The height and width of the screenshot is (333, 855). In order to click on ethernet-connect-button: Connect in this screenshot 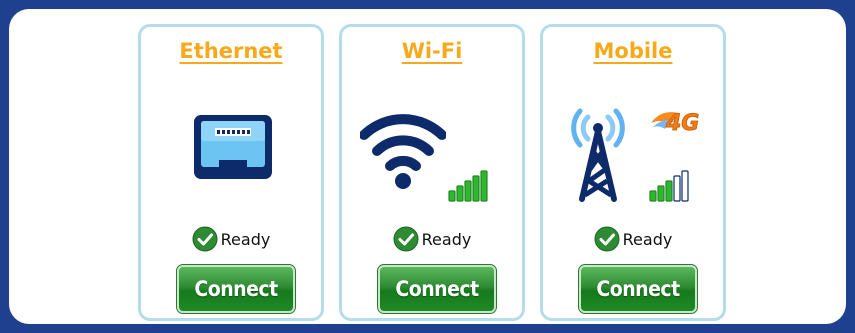, I will do `click(236, 289)`.